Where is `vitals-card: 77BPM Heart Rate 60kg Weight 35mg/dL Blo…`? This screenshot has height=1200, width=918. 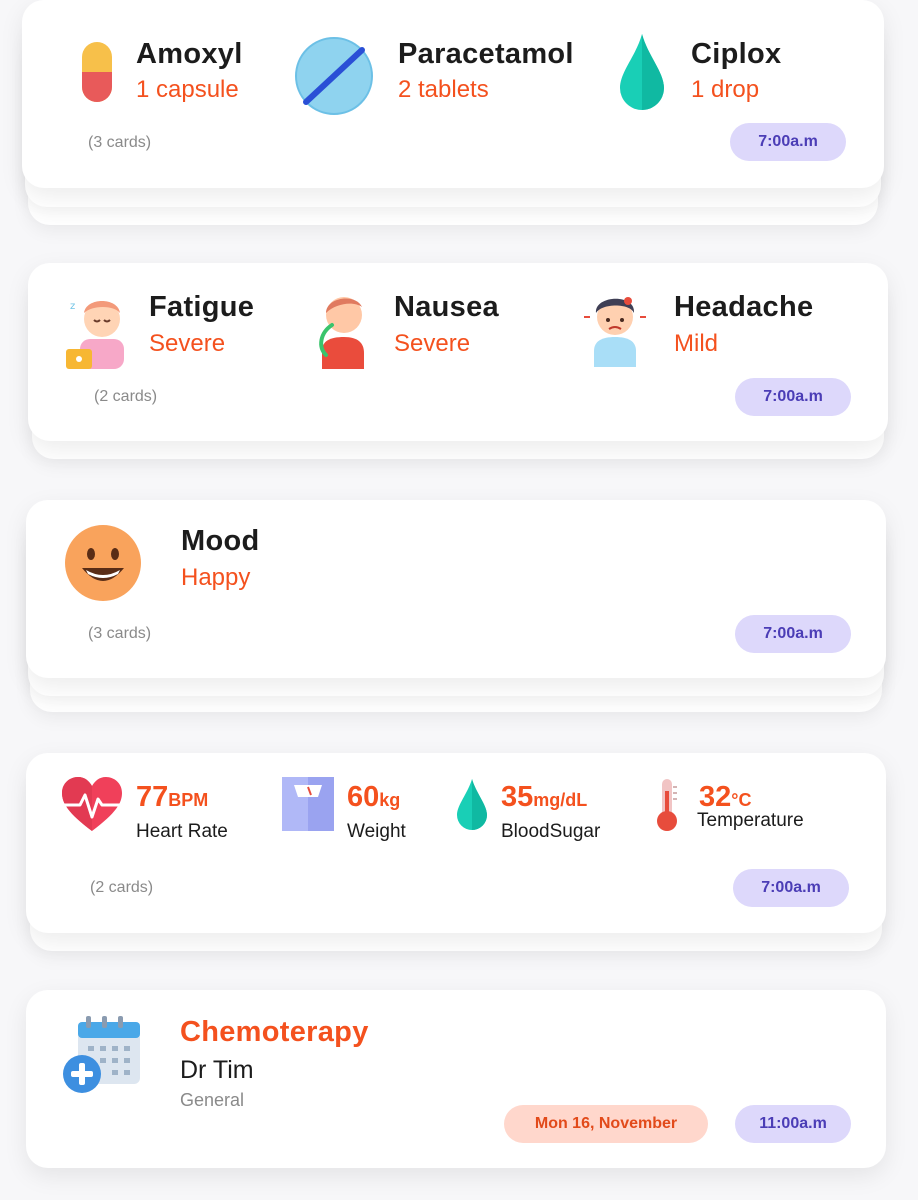 vitals-card: 77BPM Heart Rate 60kg Weight 35mg/dL Blo… is located at coordinates (456, 843).